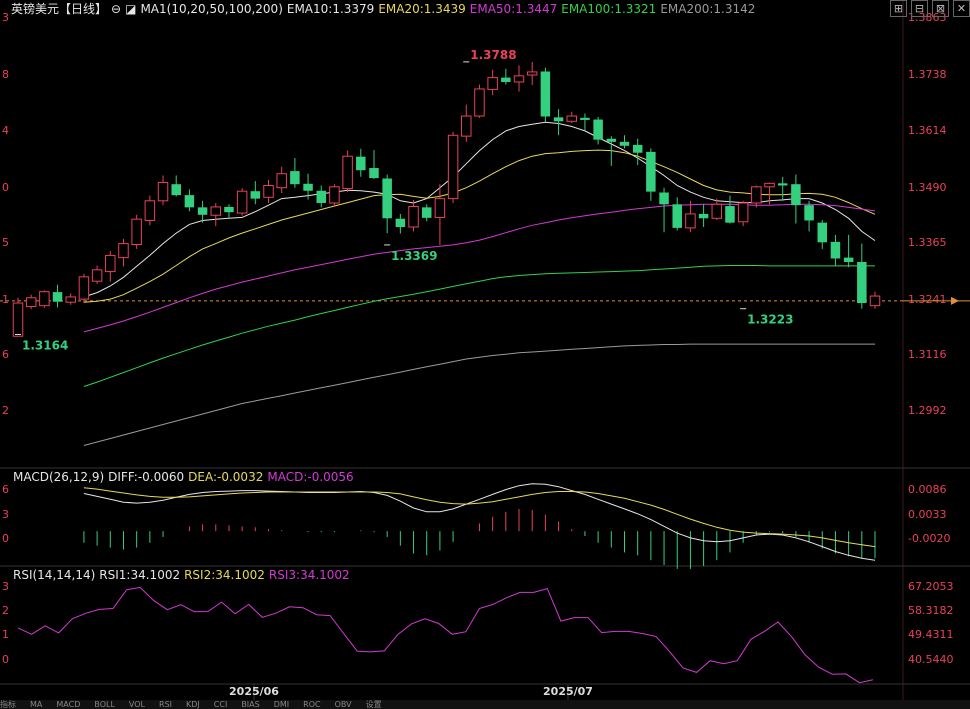 The height and width of the screenshot is (709, 970). I want to click on rsi-label: RSI(14,14,14), so click(54, 575).